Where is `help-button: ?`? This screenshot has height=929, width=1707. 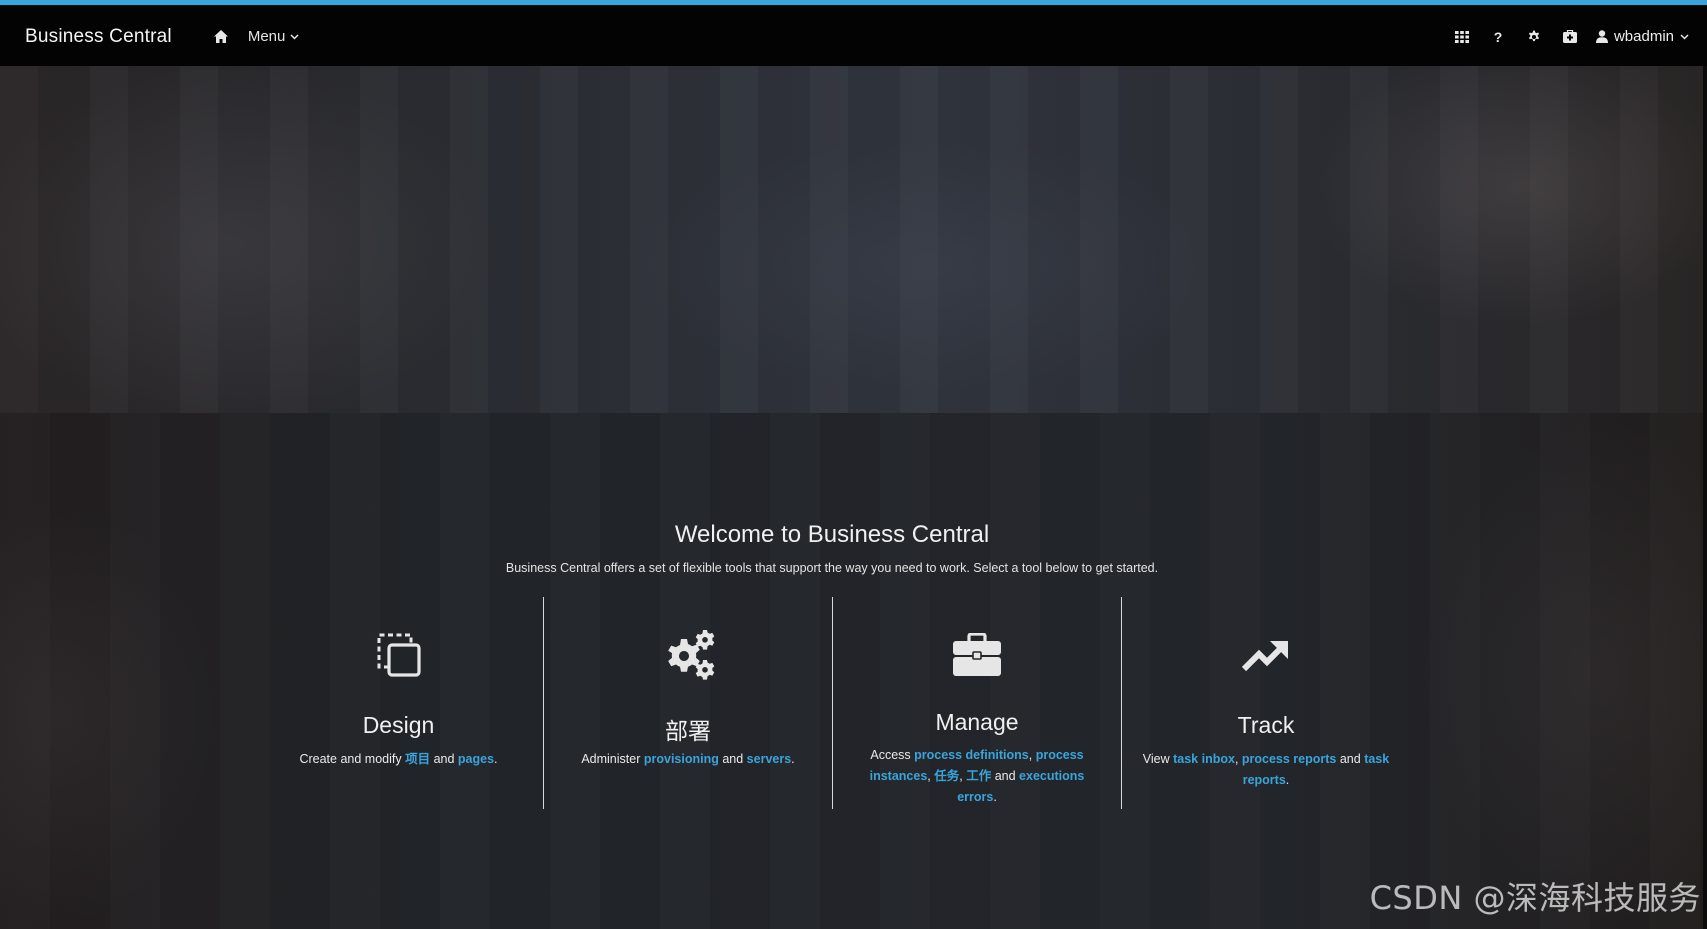 help-button: ? is located at coordinates (1498, 36).